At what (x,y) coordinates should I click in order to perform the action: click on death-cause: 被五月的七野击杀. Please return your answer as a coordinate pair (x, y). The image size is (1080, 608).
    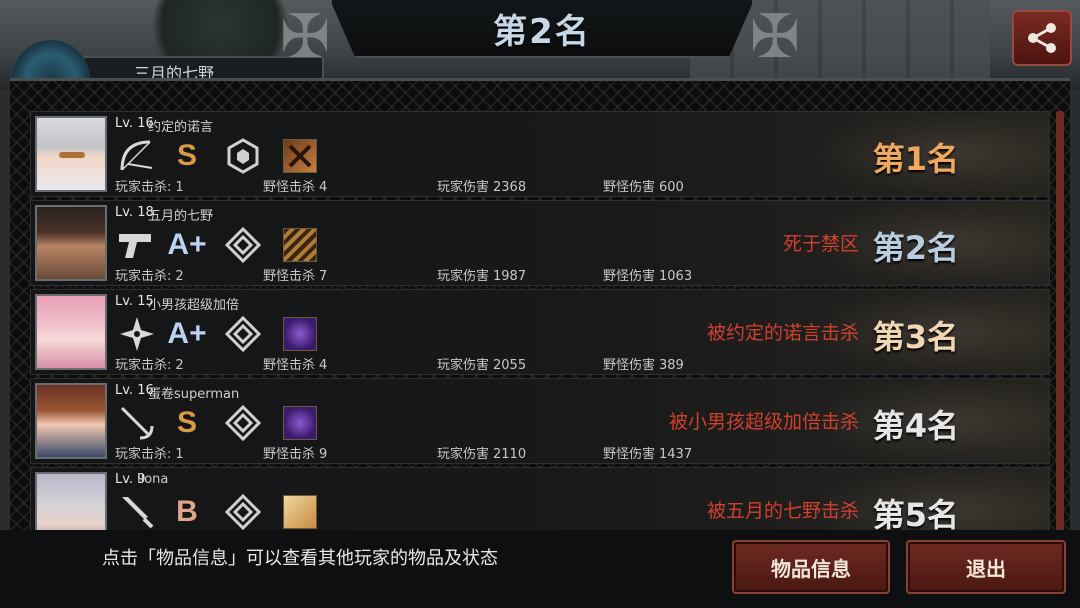
    Looking at the image, I should click on (782, 511).